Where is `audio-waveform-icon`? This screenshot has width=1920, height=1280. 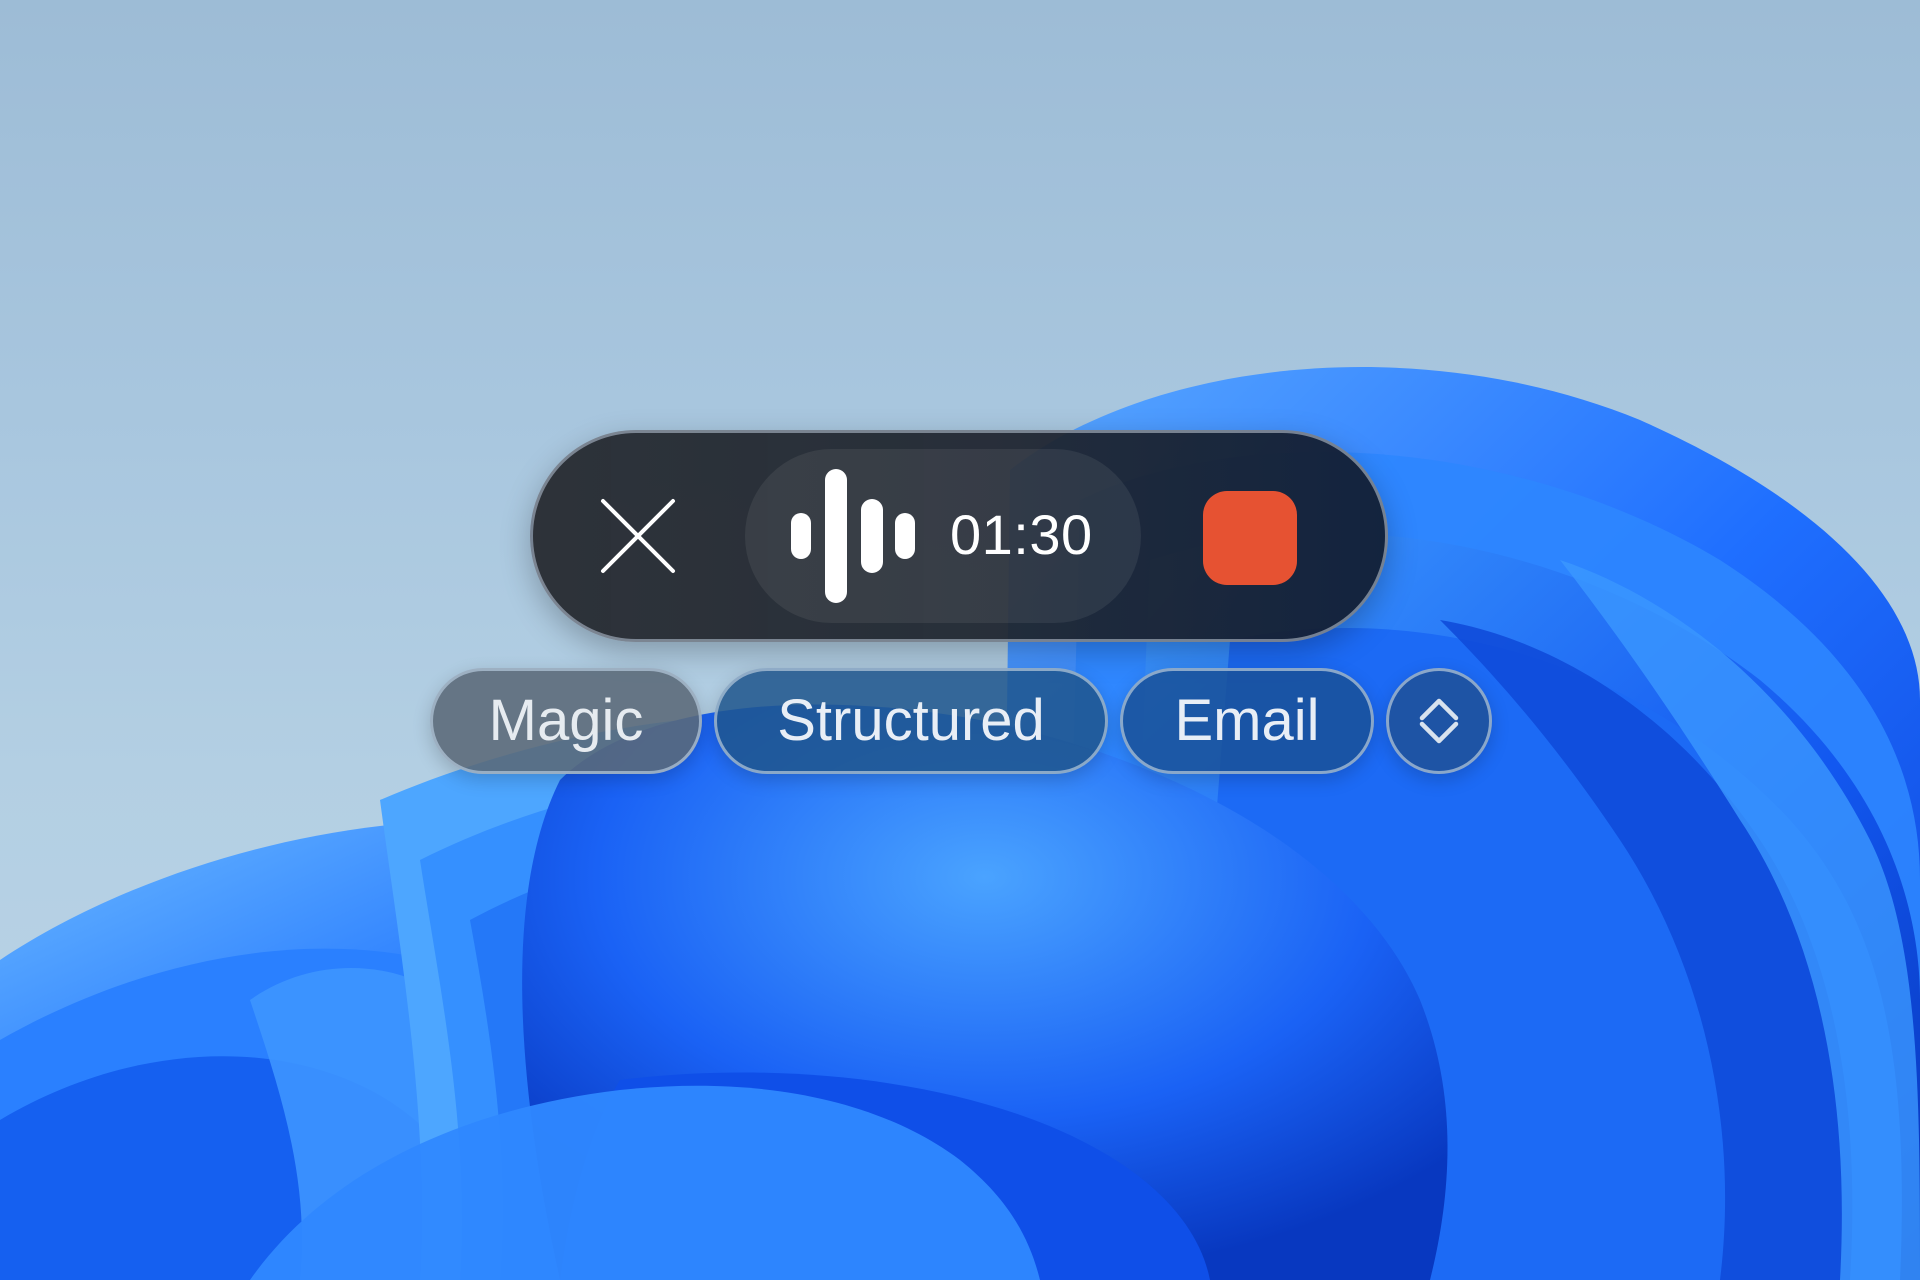
audio-waveform-icon is located at coordinates (853, 536).